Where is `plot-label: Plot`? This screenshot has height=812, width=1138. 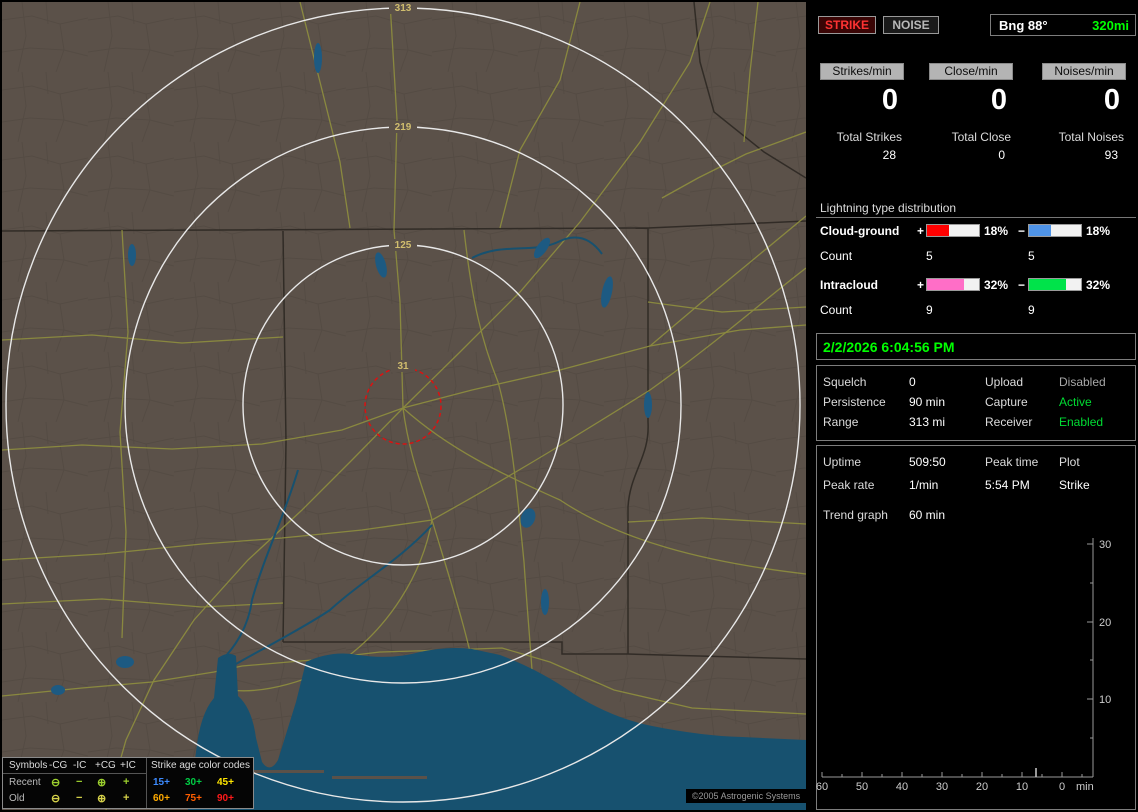
plot-label: Plot is located at coordinates (1069, 462).